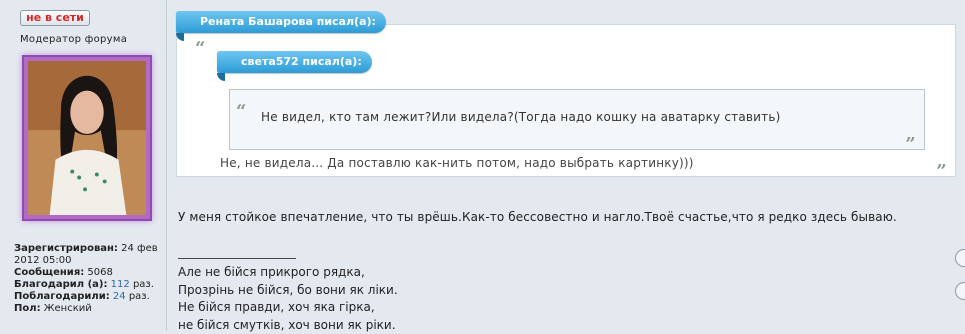  What do you see at coordinates (73, 39) in the screenshot?
I see `user-rank-title: Модератор форума` at bounding box center [73, 39].